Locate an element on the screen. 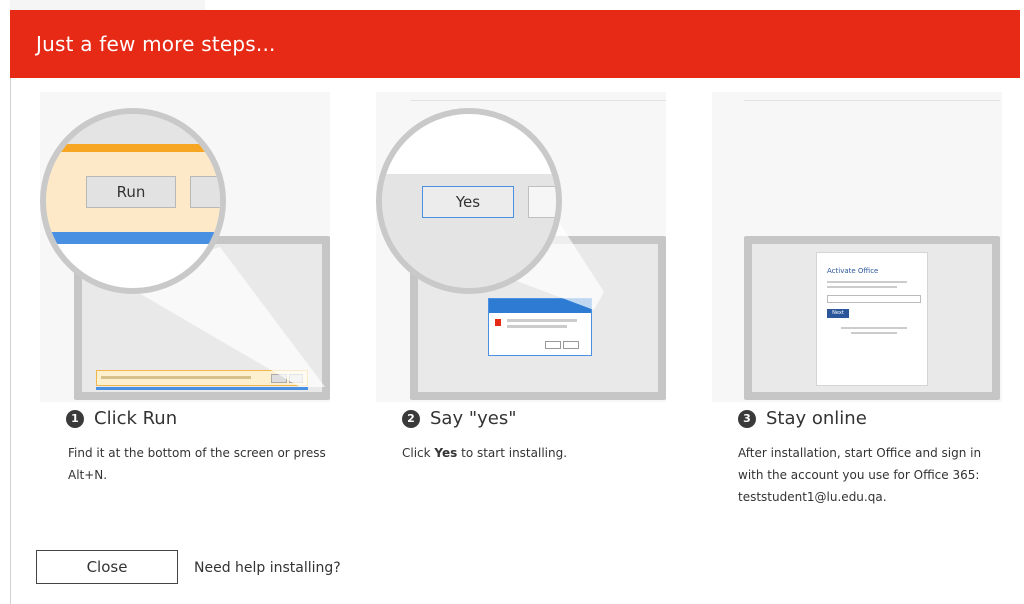  step2-title: 2 Say "yes" is located at coordinates (459, 418).